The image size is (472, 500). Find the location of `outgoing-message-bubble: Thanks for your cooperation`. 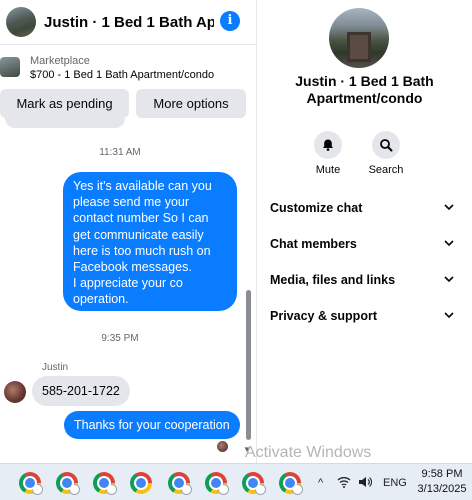

outgoing-message-bubble: Thanks for your cooperation is located at coordinates (152, 425).